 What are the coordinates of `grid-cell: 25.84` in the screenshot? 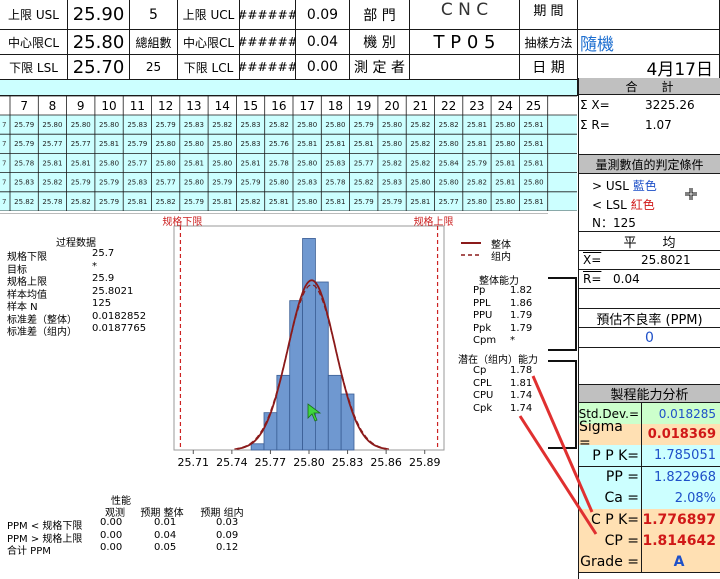 It's located at (449, 163).